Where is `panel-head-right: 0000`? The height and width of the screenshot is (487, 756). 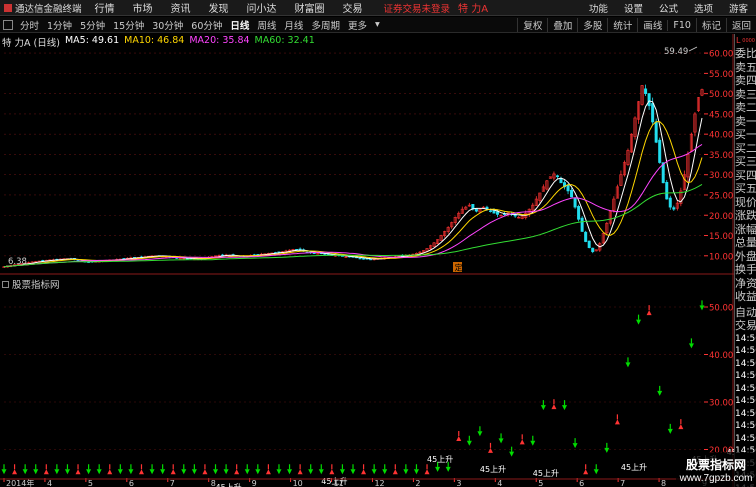 panel-head-right: 0000 is located at coordinates (748, 40).